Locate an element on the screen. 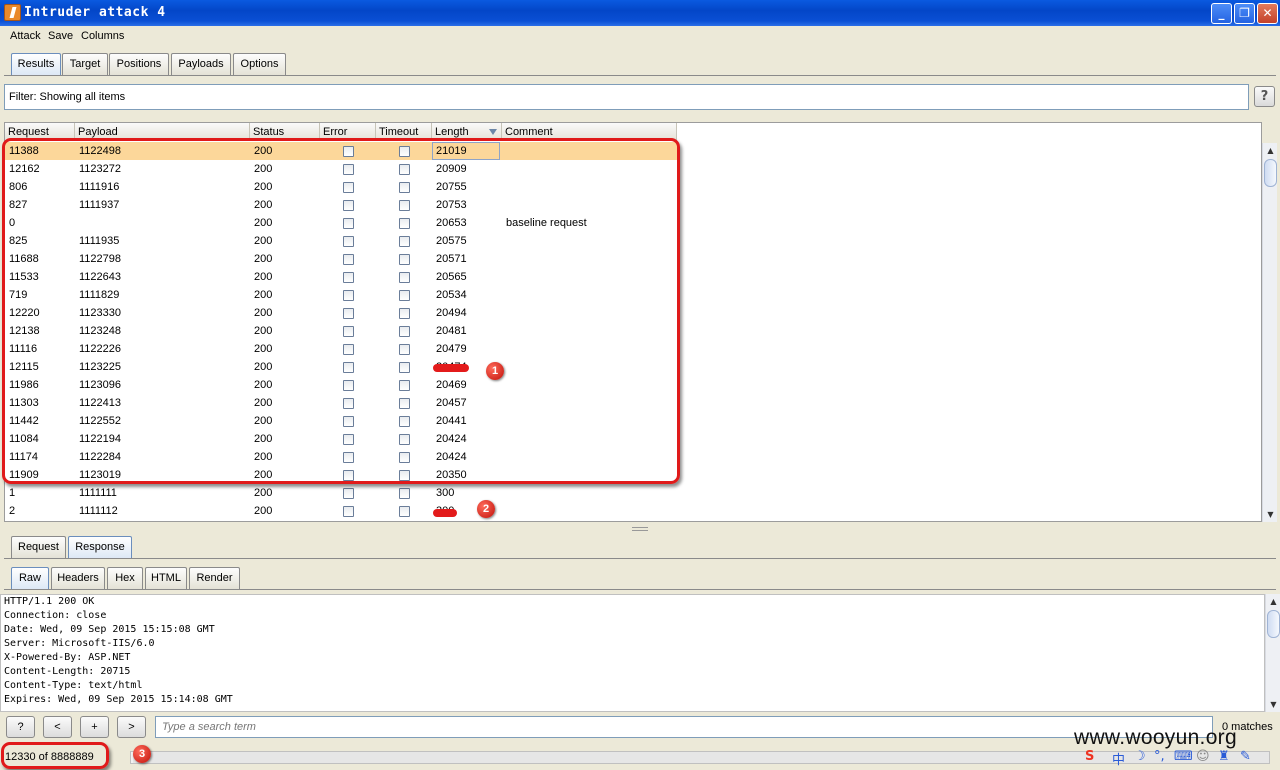  tab-options: Options is located at coordinates (259, 64).